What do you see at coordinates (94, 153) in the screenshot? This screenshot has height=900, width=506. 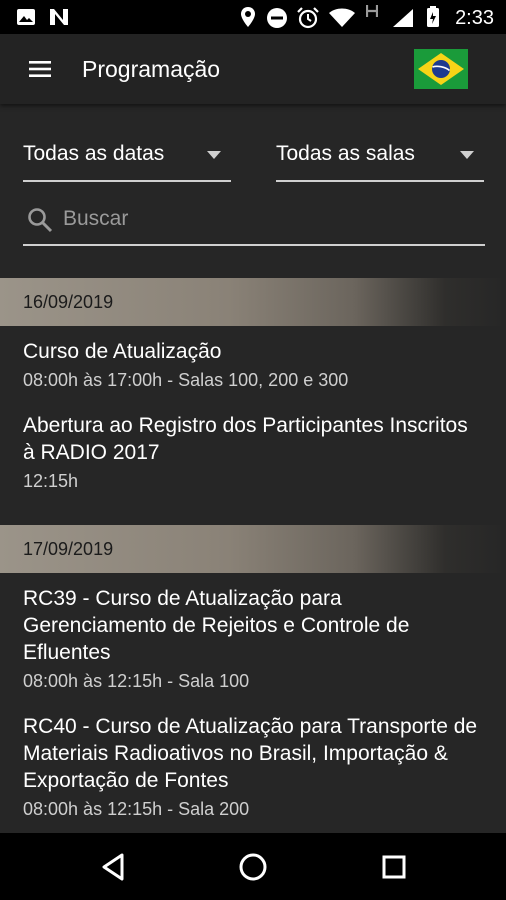 I see `date-filter-value: Todas as datas` at bounding box center [94, 153].